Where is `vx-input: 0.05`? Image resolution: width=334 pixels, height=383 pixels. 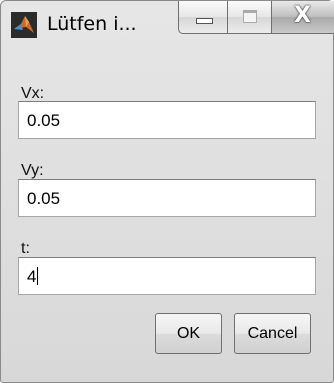
vx-input: 0.05 is located at coordinates (167, 120).